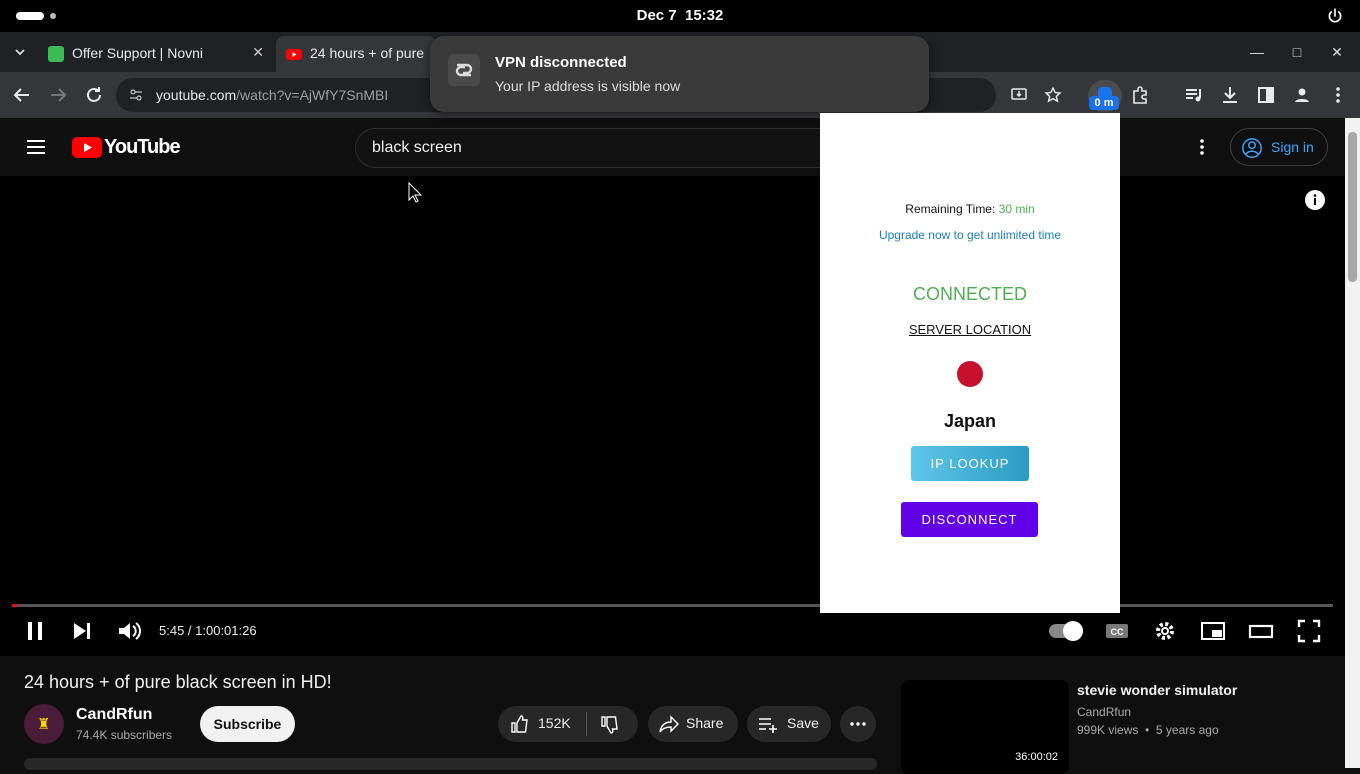  I want to click on minimize-icon: —, so click(1257, 52).